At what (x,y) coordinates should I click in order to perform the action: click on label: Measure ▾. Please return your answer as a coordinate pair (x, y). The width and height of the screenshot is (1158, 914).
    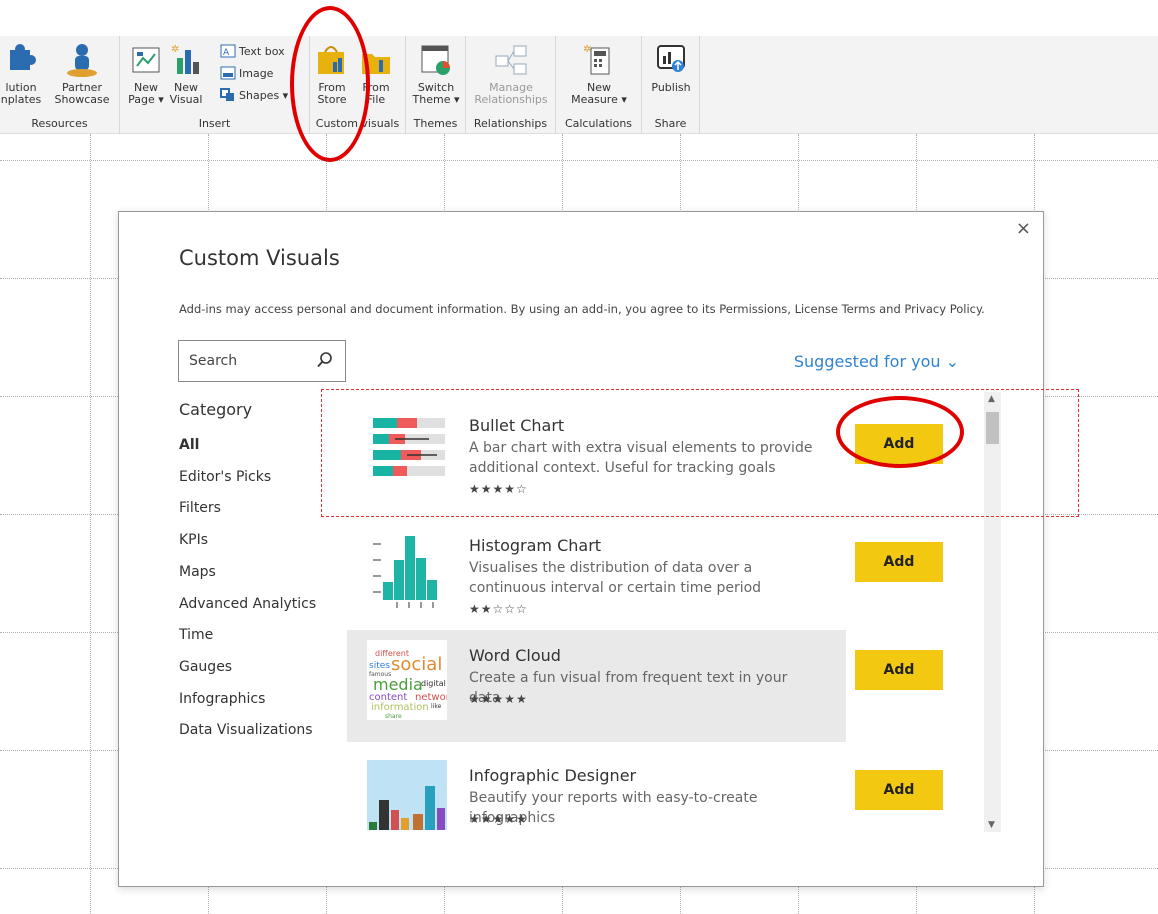
    Looking at the image, I should click on (599, 99).